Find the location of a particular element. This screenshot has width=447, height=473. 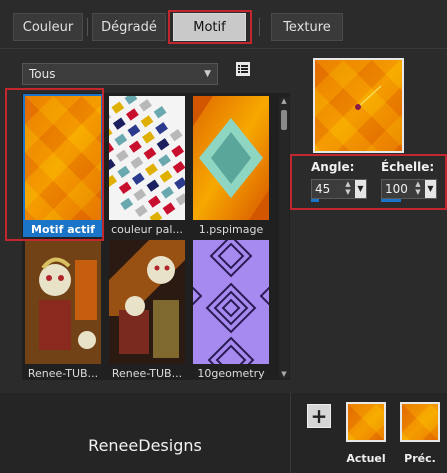

angle-label: Angle: is located at coordinates (333, 167).